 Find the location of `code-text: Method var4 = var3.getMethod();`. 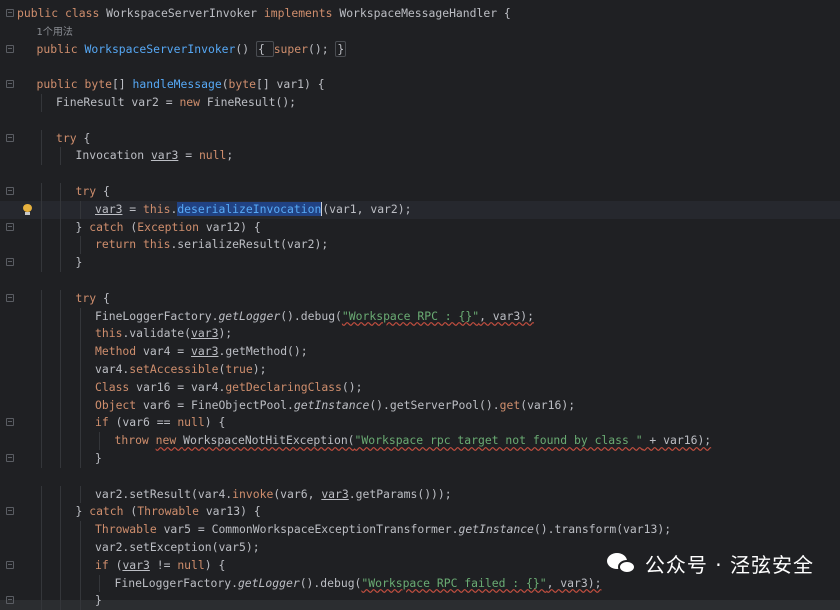

code-text: Method var4 = var3.getMethod(); is located at coordinates (201, 352).